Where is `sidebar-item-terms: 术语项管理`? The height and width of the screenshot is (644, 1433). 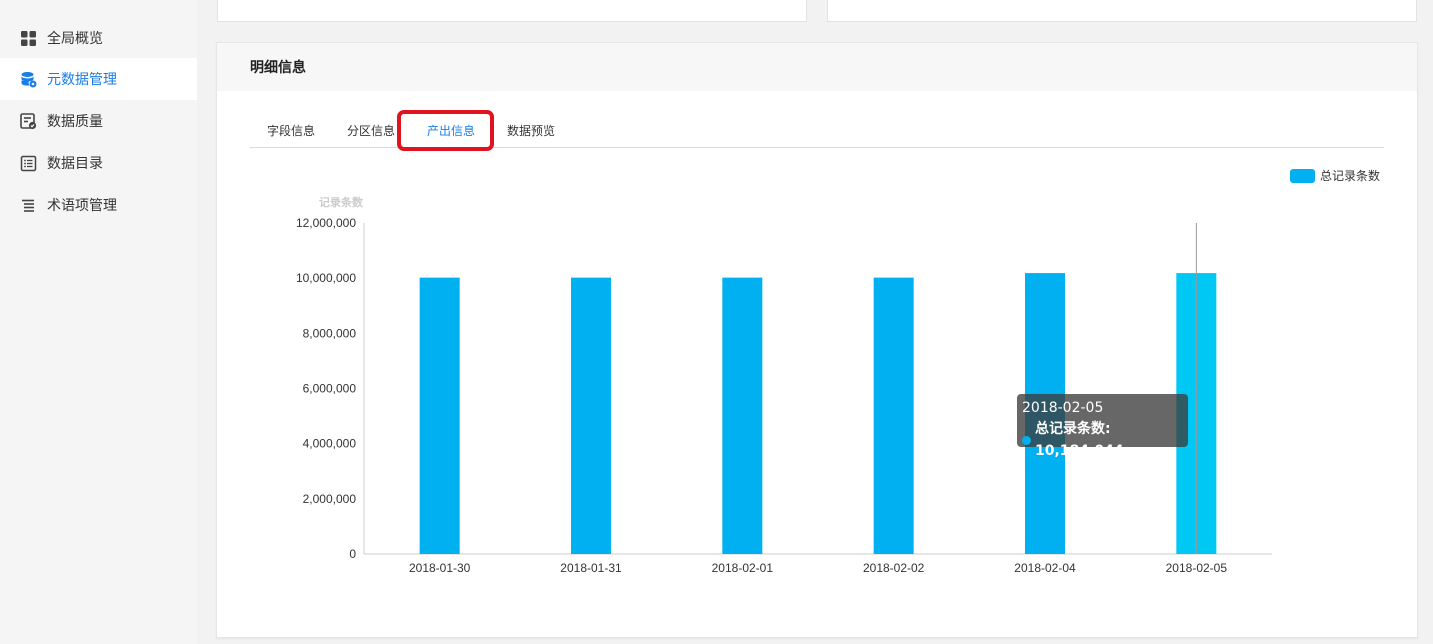 sidebar-item-terms: 术语项管理 is located at coordinates (98, 205).